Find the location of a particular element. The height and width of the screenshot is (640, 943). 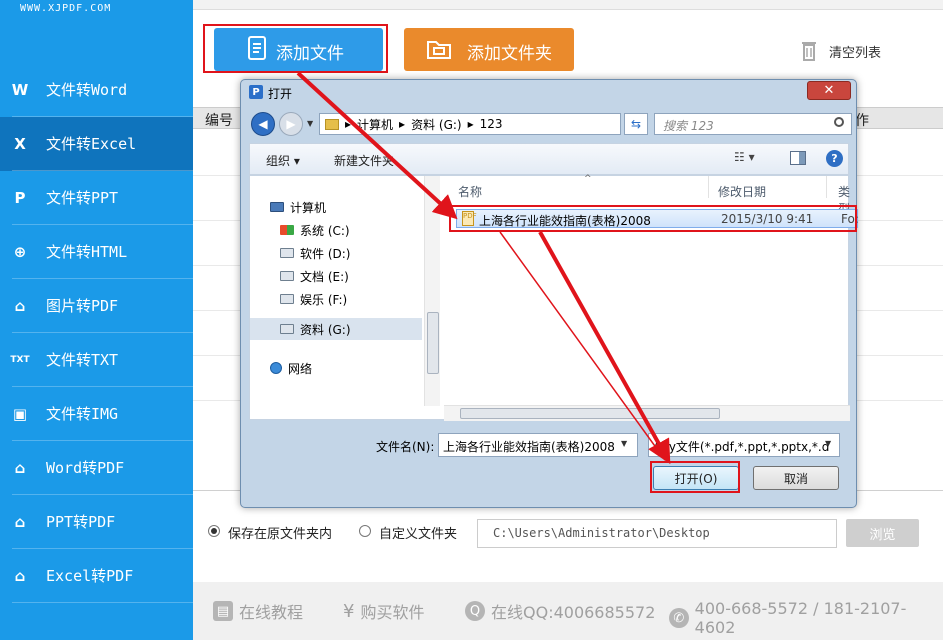

tutorial-icon: ▤ is located at coordinates (223, 611).